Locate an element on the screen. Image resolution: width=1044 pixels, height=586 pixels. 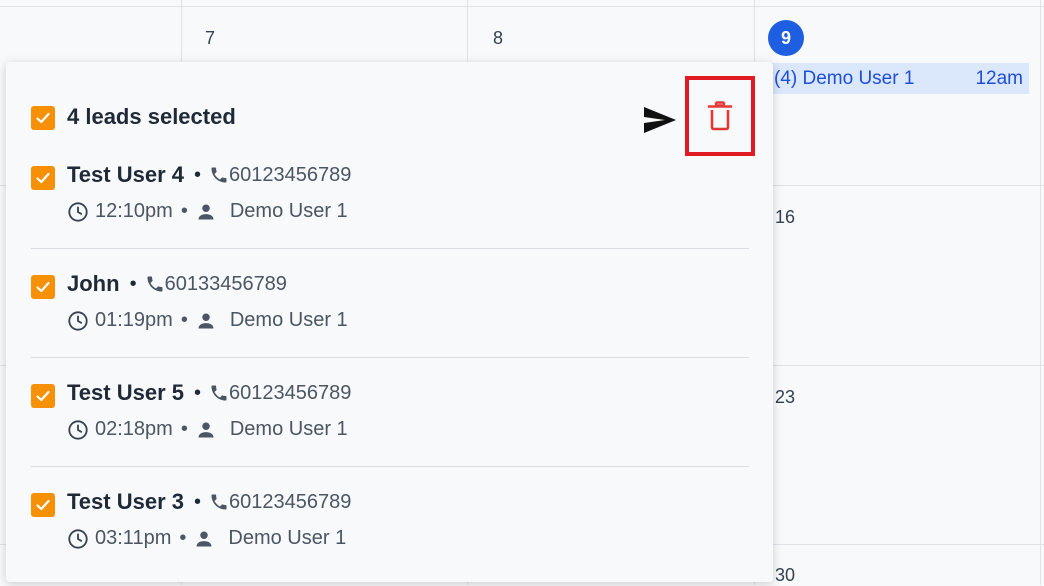
trash-icon is located at coordinates (720, 116).